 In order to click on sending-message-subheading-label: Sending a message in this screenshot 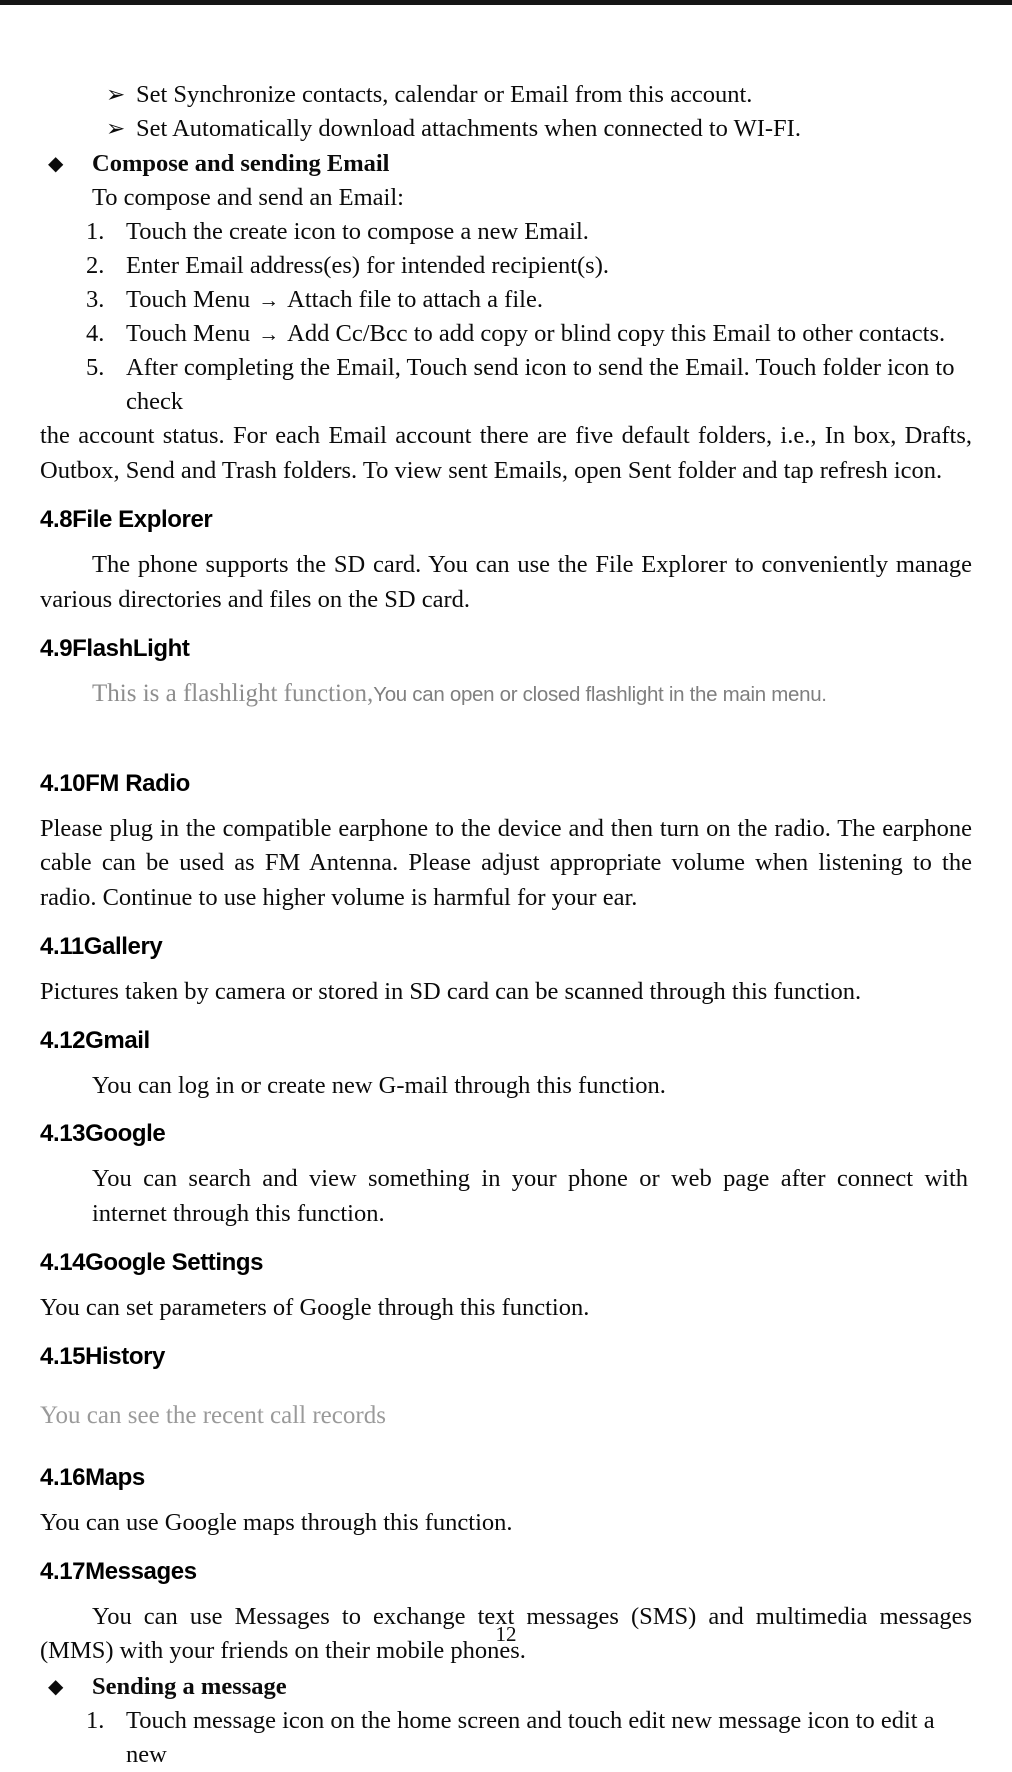, I will do `click(189, 1686)`.